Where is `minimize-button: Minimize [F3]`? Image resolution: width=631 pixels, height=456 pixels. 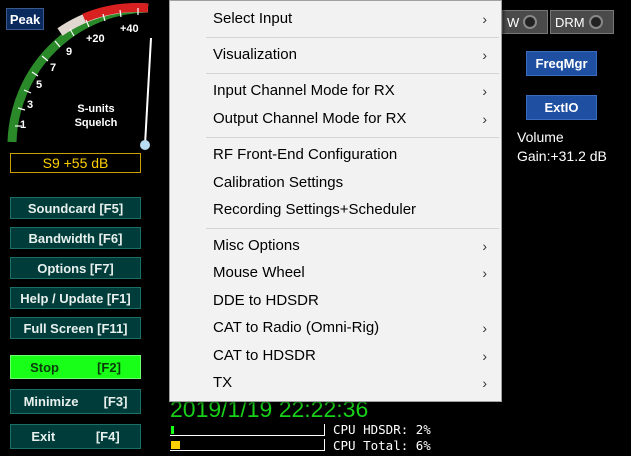
minimize-button: Minimize [F3] is located at coordinates (75, 401).